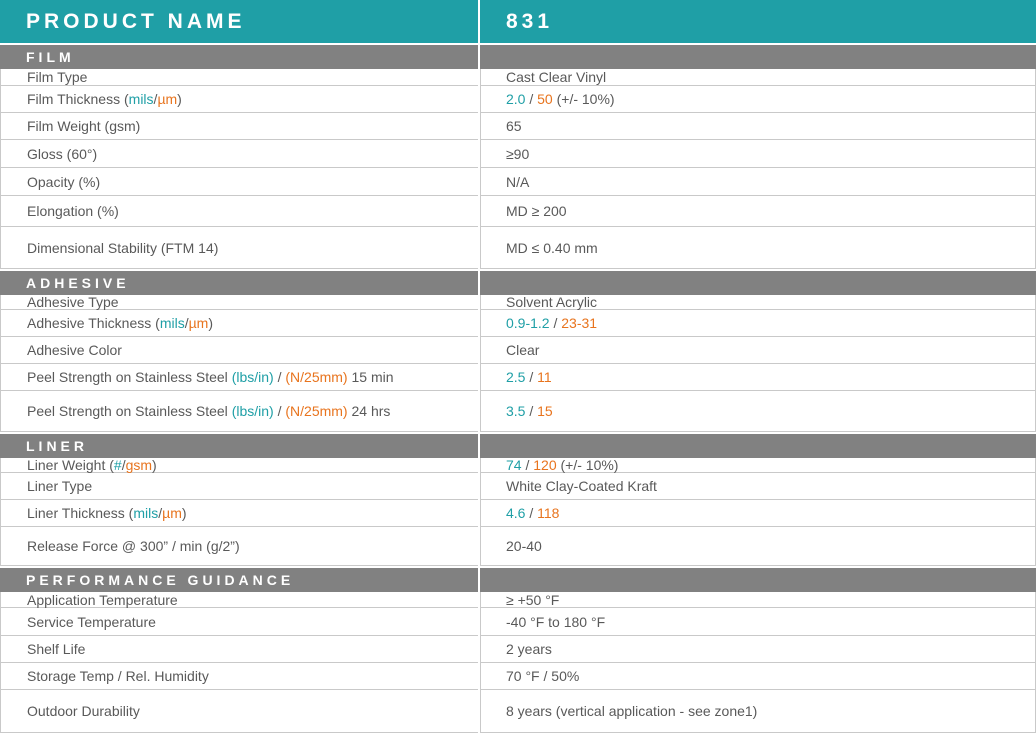  Describe the element at coordinates (56, 649) in the screenshot. I see `text-segment: Shelf Life` at that location.